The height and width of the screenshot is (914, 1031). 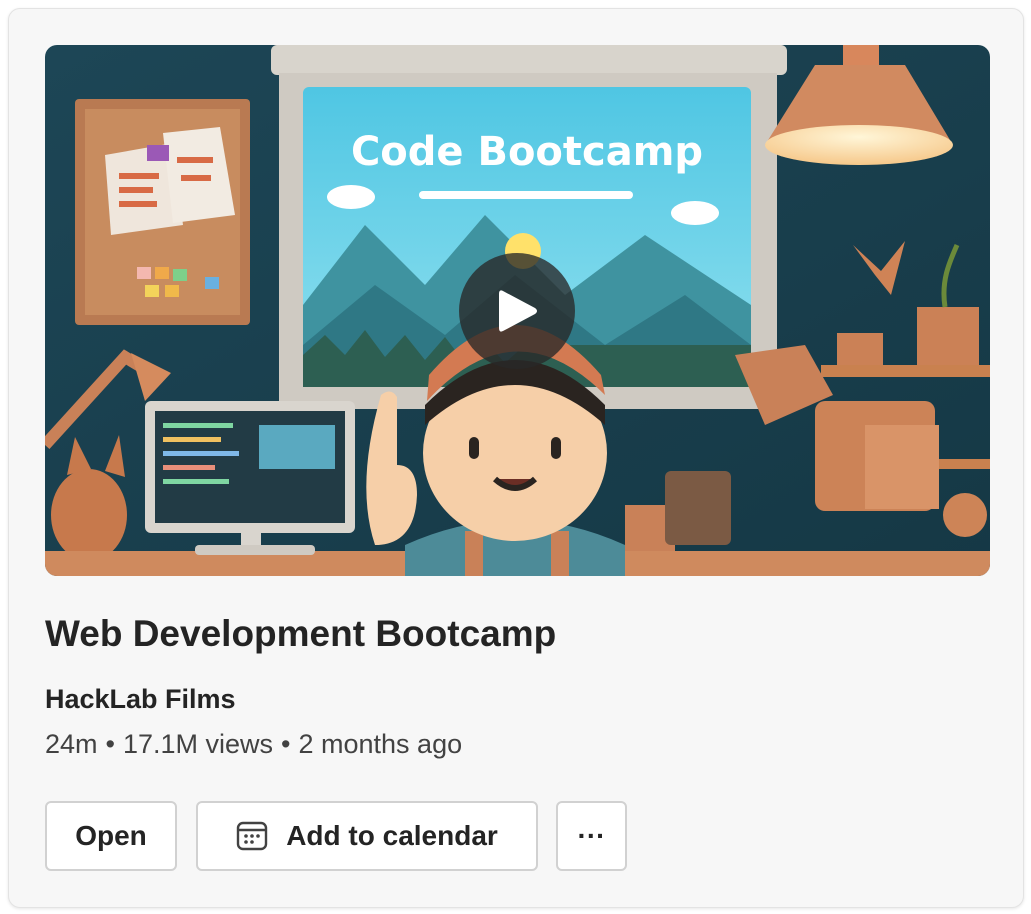 I want to click on open-button-label: Open, so click(x=111, y=835).